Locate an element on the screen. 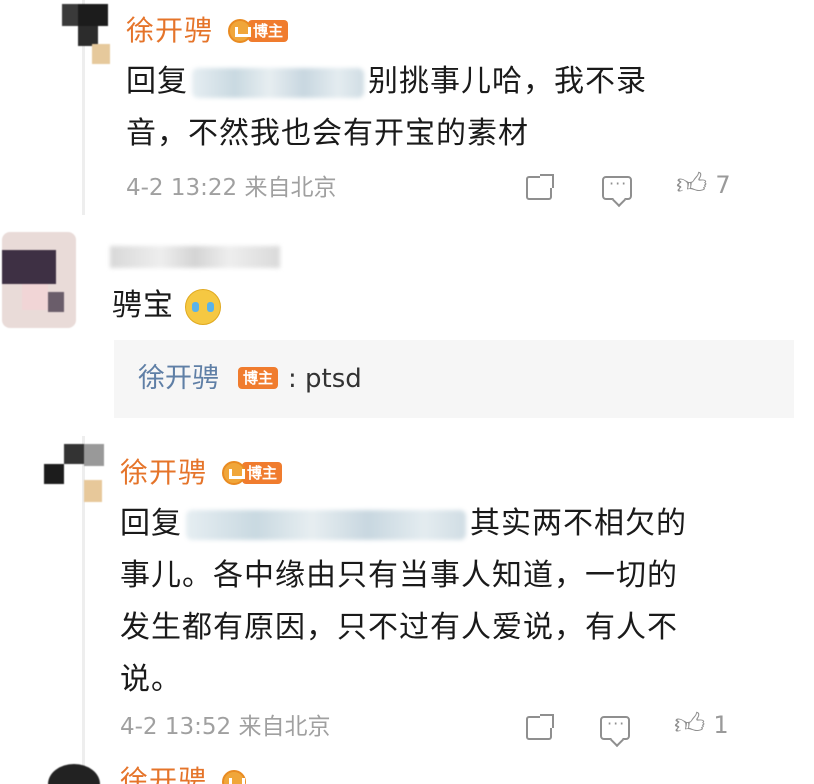  comment-text-line: 发生都有原因，只不过有人爱说，有人不 is located at coordinates (399, 627).